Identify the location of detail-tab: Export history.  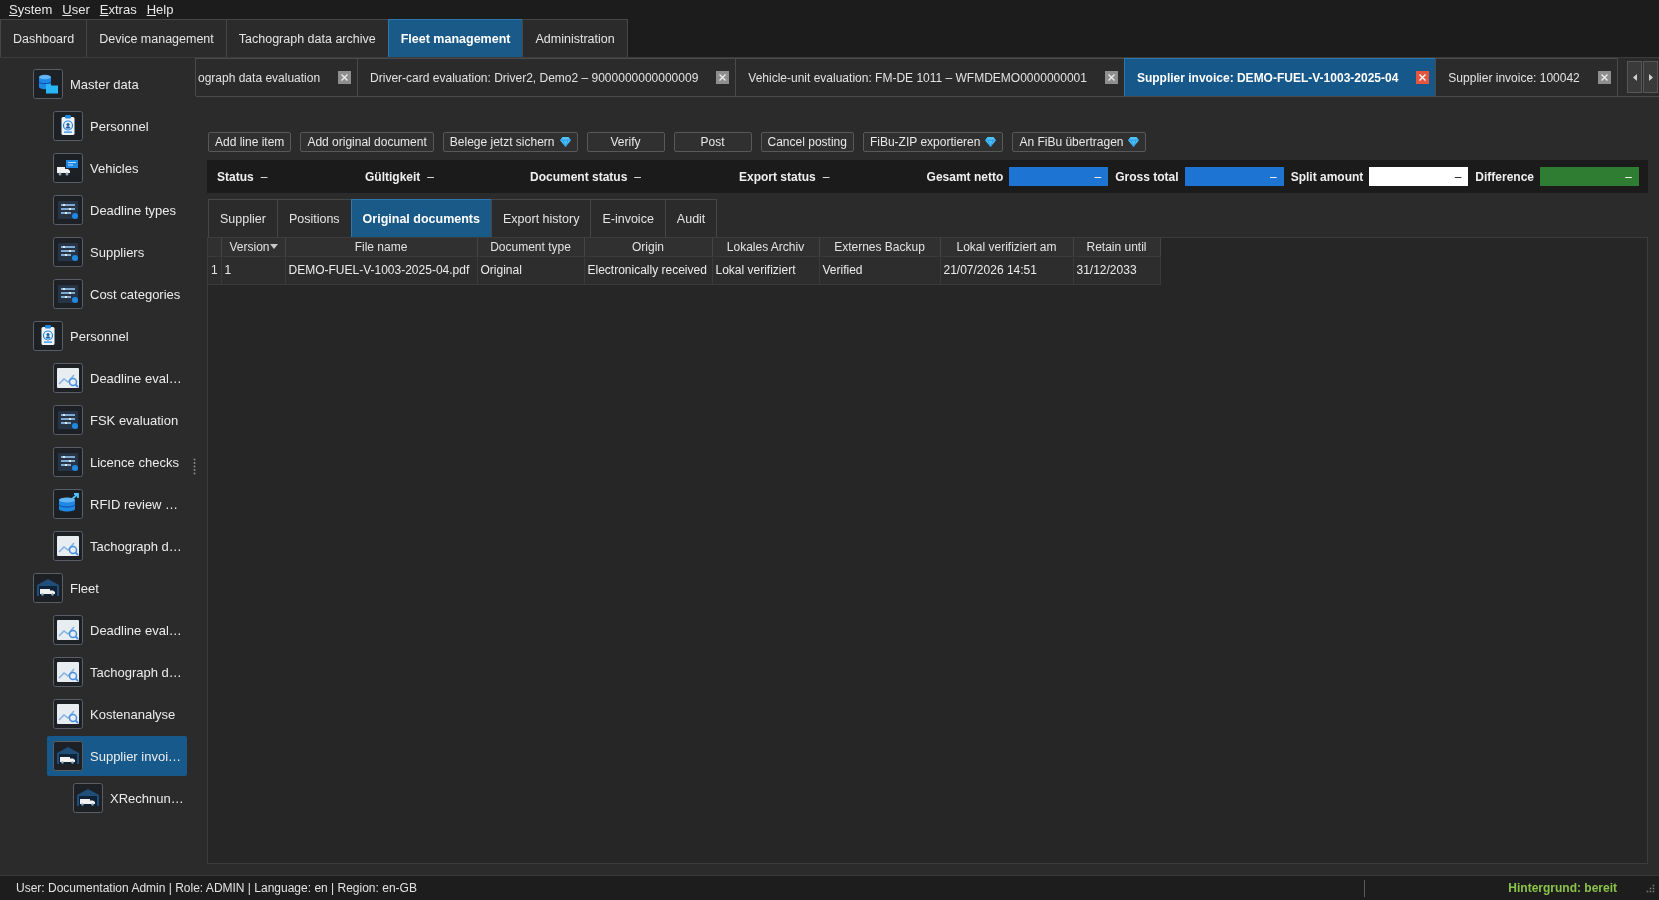
(541, 218).